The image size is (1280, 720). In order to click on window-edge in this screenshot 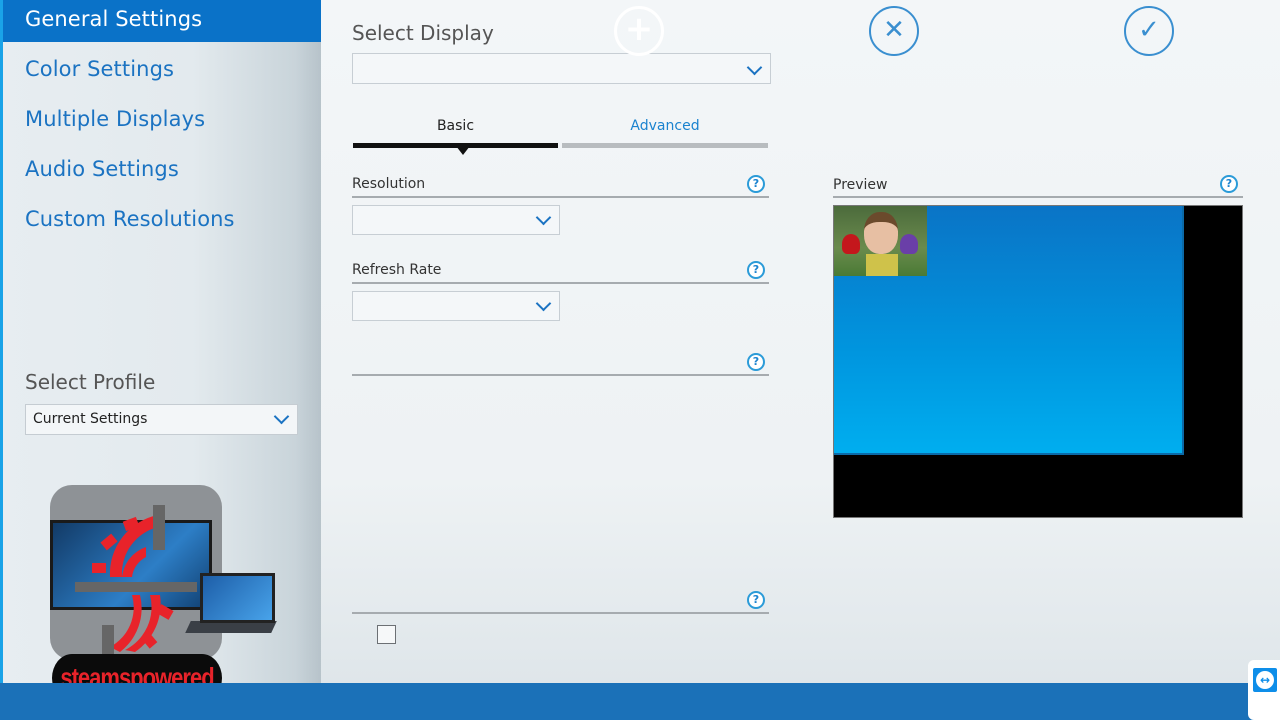, I will do `click(1, 341)`.